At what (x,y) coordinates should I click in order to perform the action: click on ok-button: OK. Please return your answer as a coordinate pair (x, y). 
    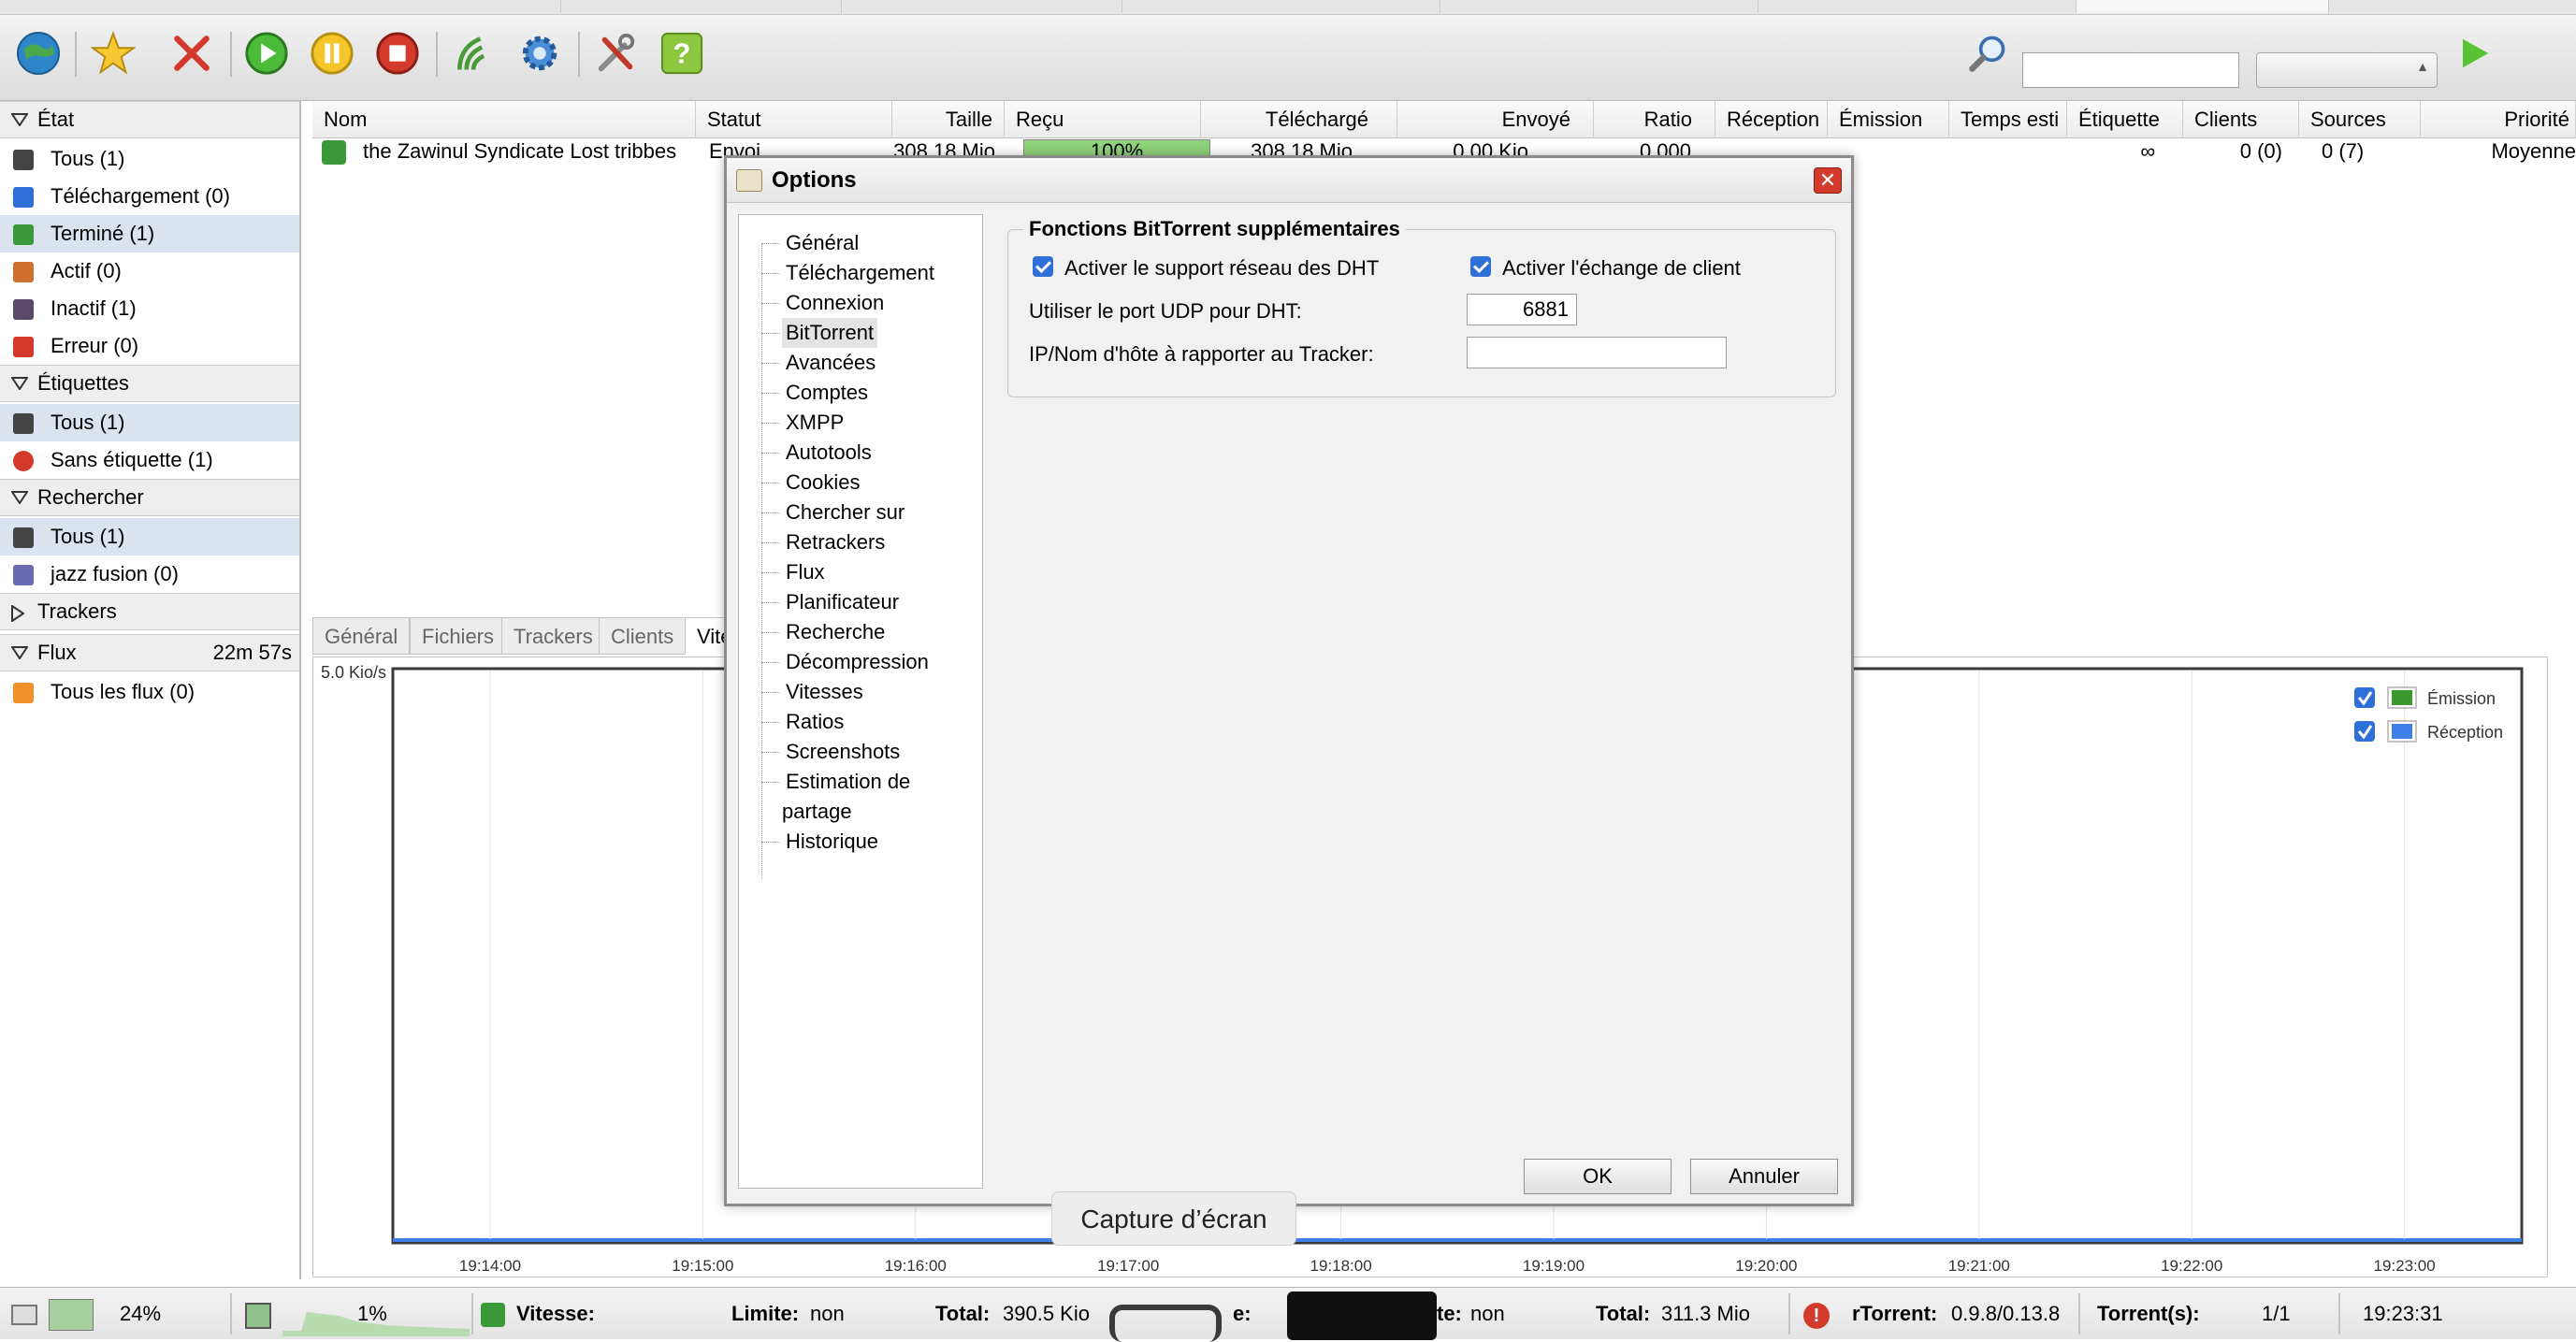
    Looking at the image, I should click on (1598, 1176).